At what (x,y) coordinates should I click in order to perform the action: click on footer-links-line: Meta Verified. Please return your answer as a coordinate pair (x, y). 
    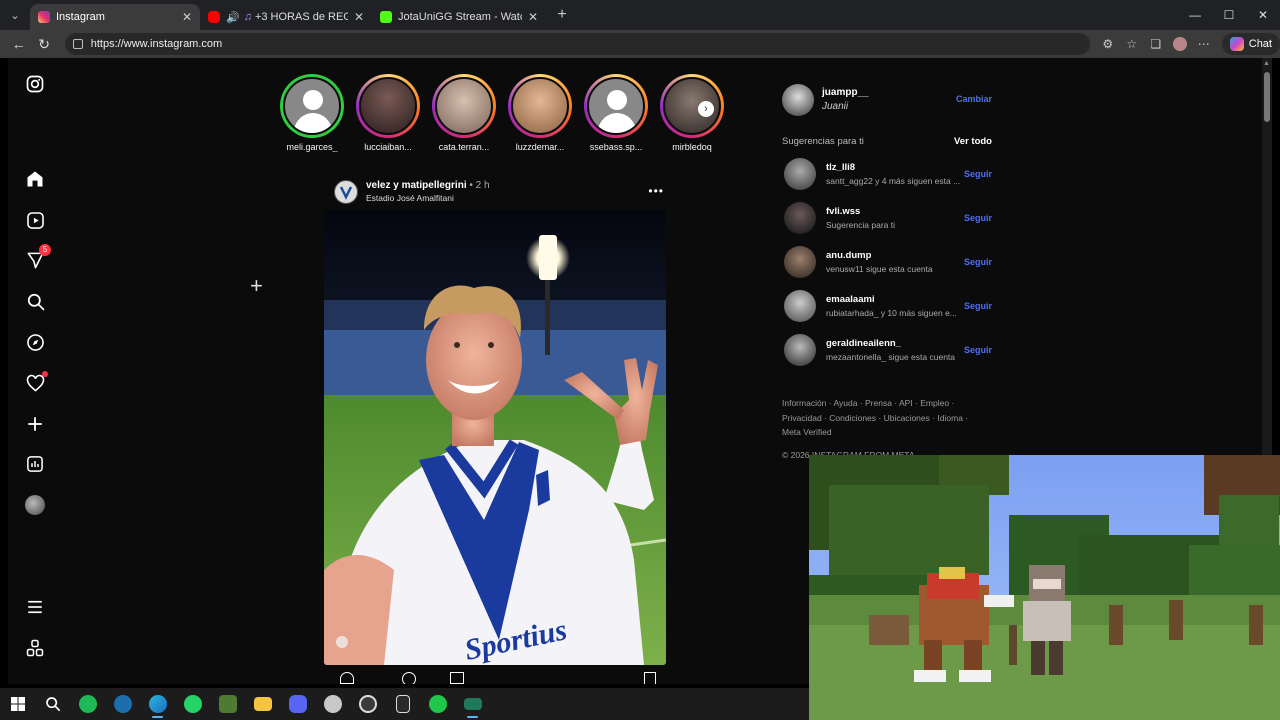
    Looking at the image, I should click on (882, 432).